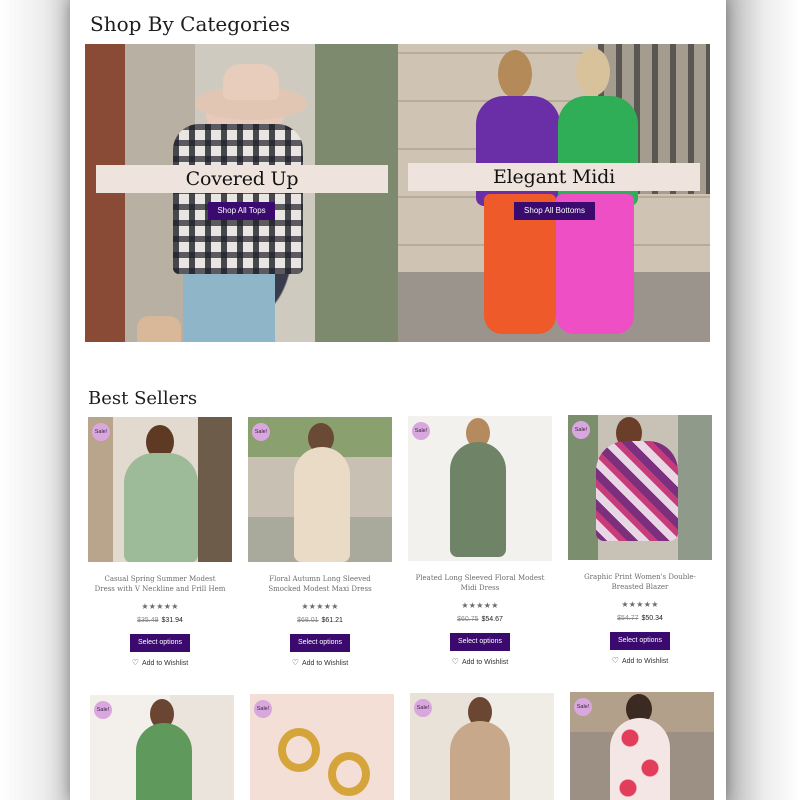 The height and width of the screenshot is (800, 800). What do you see at coordinates (159, 329) in the screenshot?
I see `bag-image-part` at bounding box center [159, 329].